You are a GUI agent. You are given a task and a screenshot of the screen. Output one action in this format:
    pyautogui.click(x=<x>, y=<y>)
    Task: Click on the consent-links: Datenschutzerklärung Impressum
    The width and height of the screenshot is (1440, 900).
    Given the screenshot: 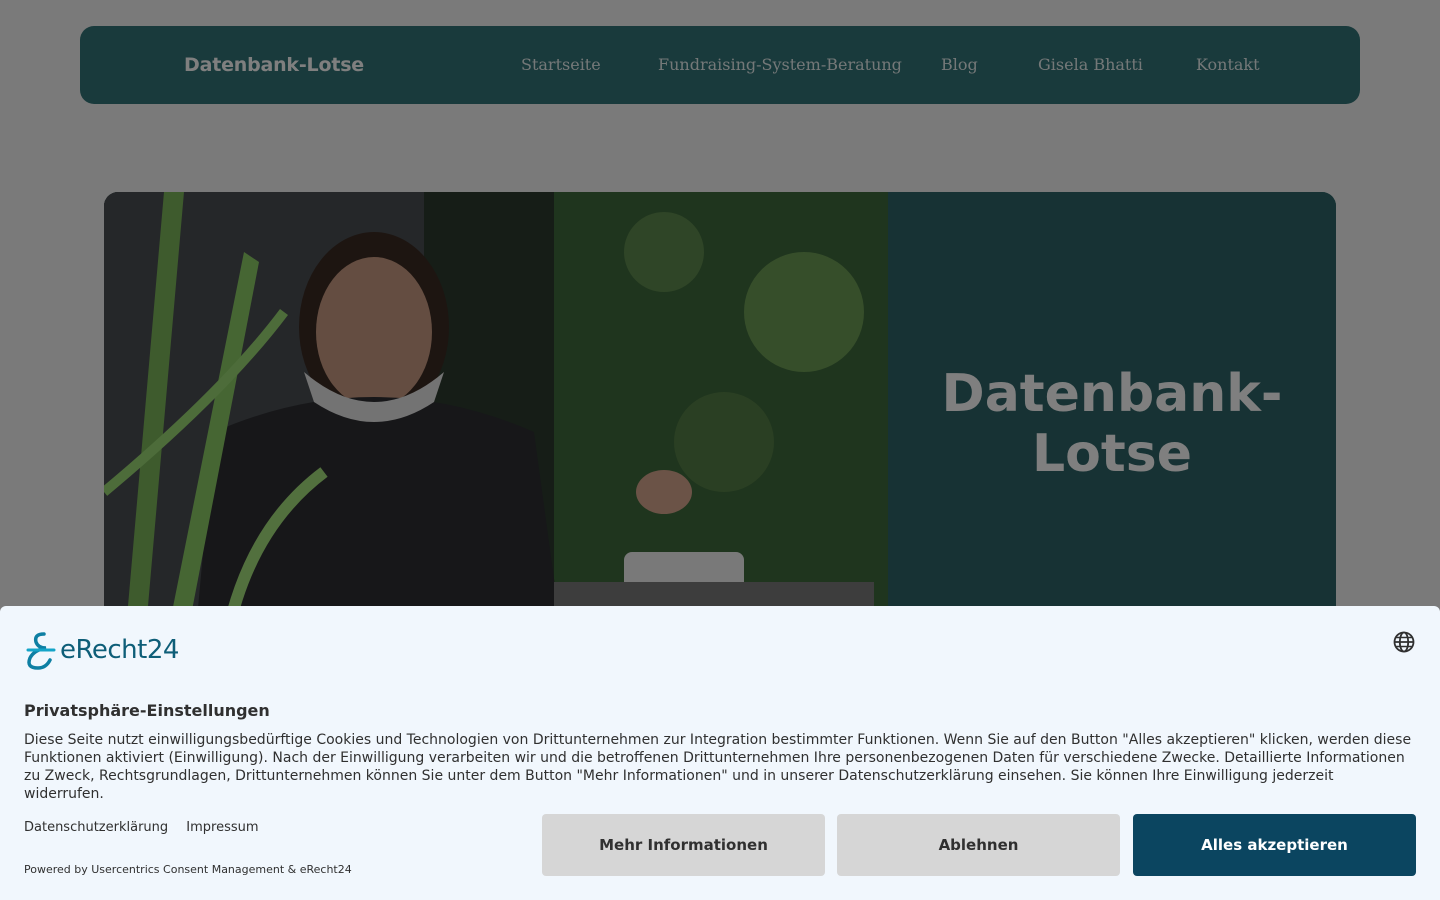 What is the action you would take?
    pyautogui.click(x=148, y=827)
    